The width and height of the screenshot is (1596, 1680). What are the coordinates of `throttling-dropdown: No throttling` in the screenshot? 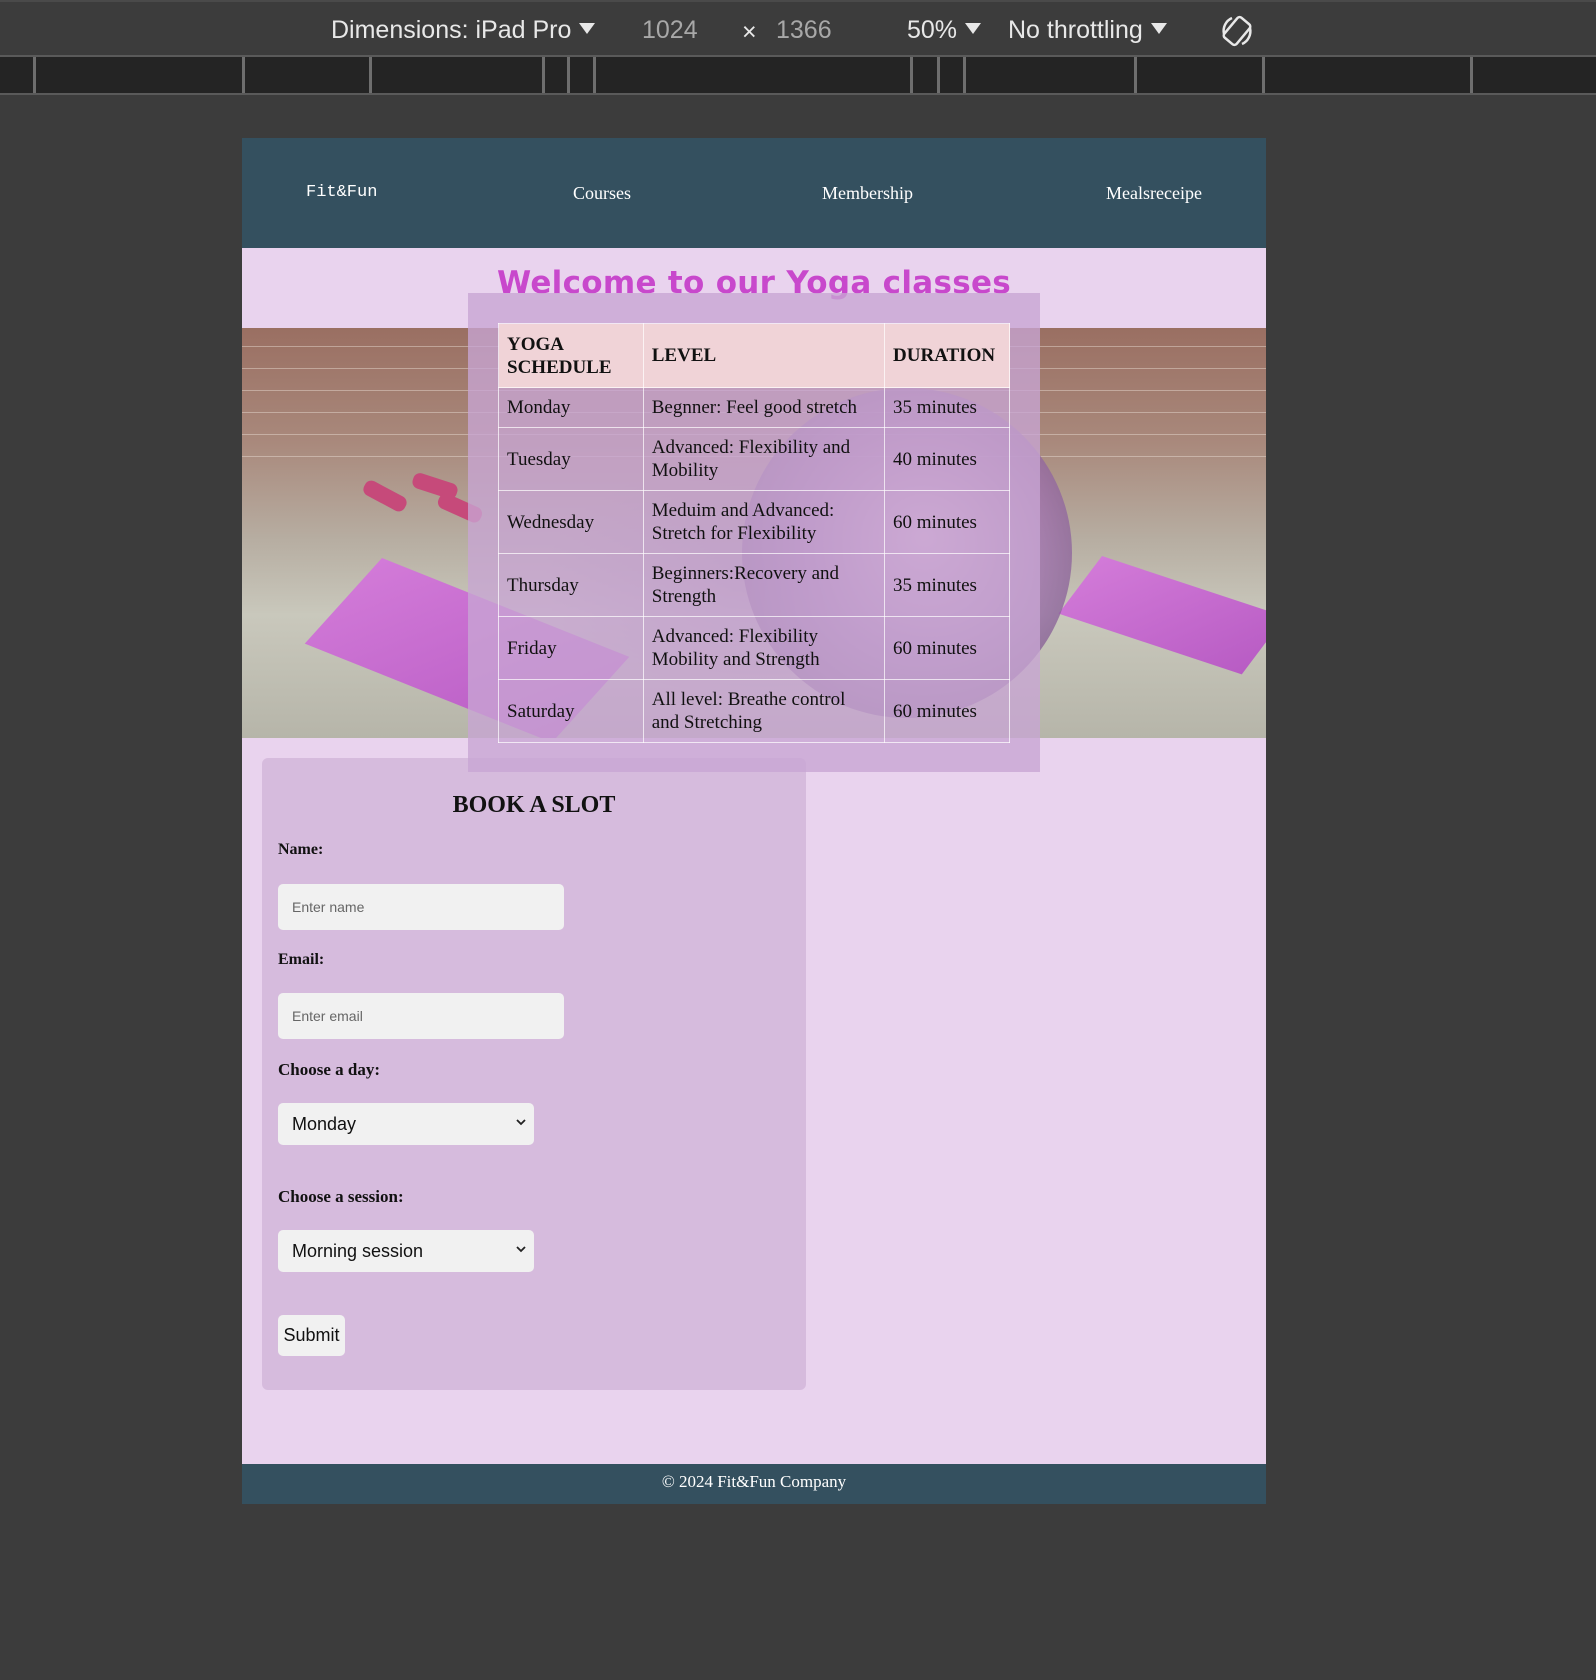 It's located at (1087, 30).